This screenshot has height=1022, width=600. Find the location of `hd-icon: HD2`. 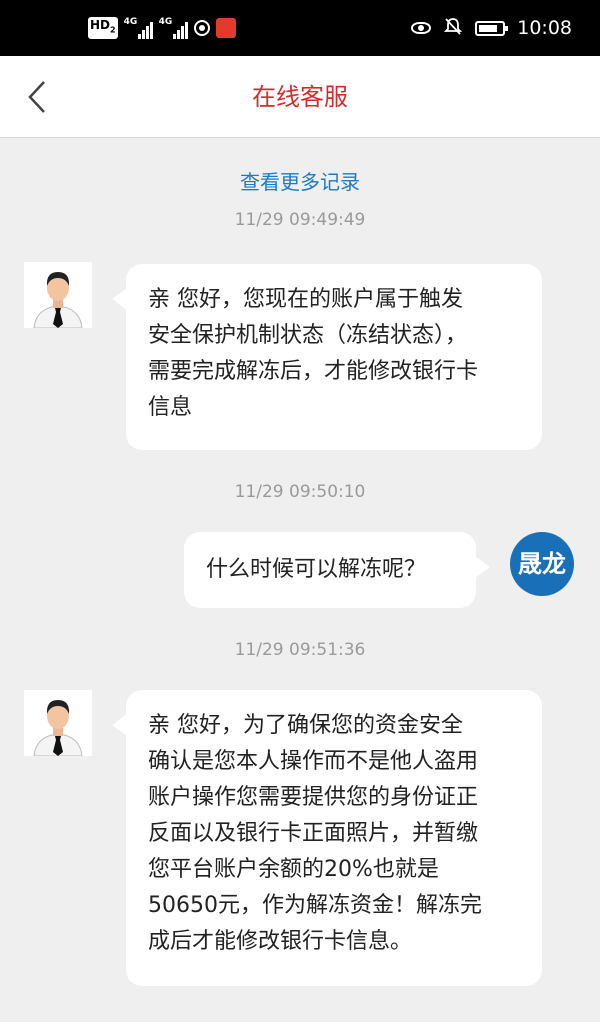

hd-icon: HD2 is located at coordinates (103, 28).